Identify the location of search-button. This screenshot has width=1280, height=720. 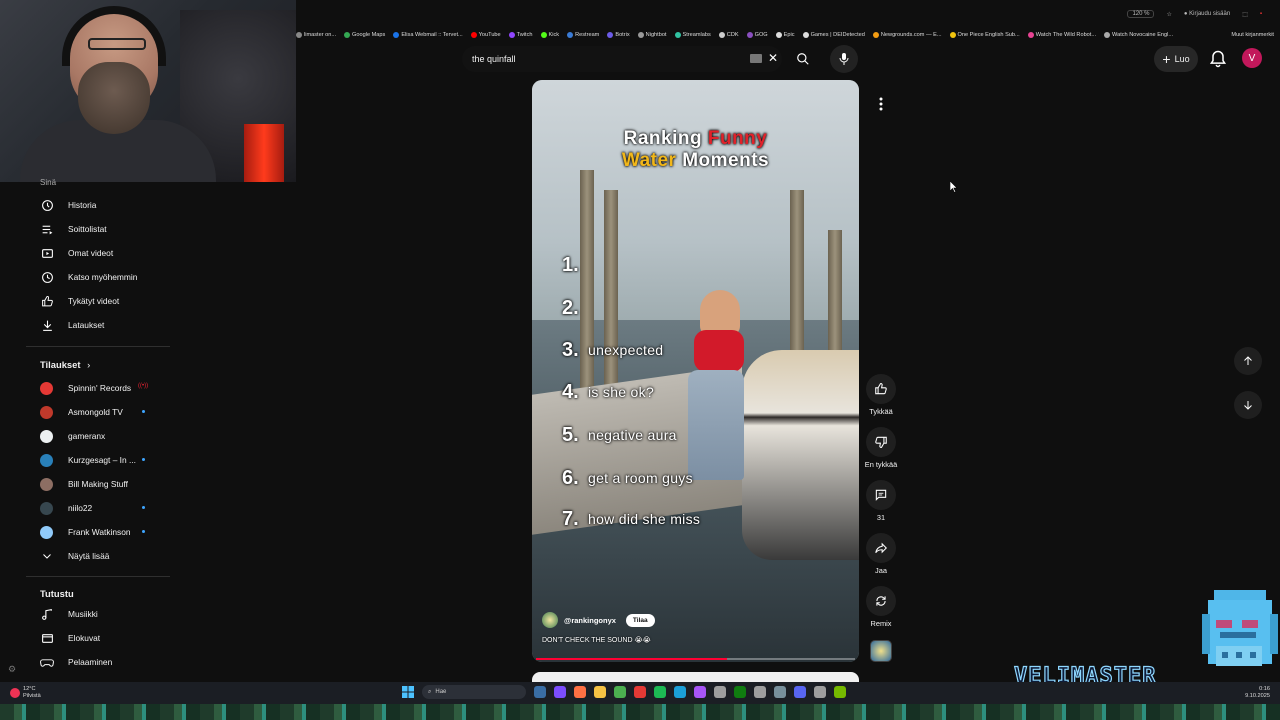
(803, 59).